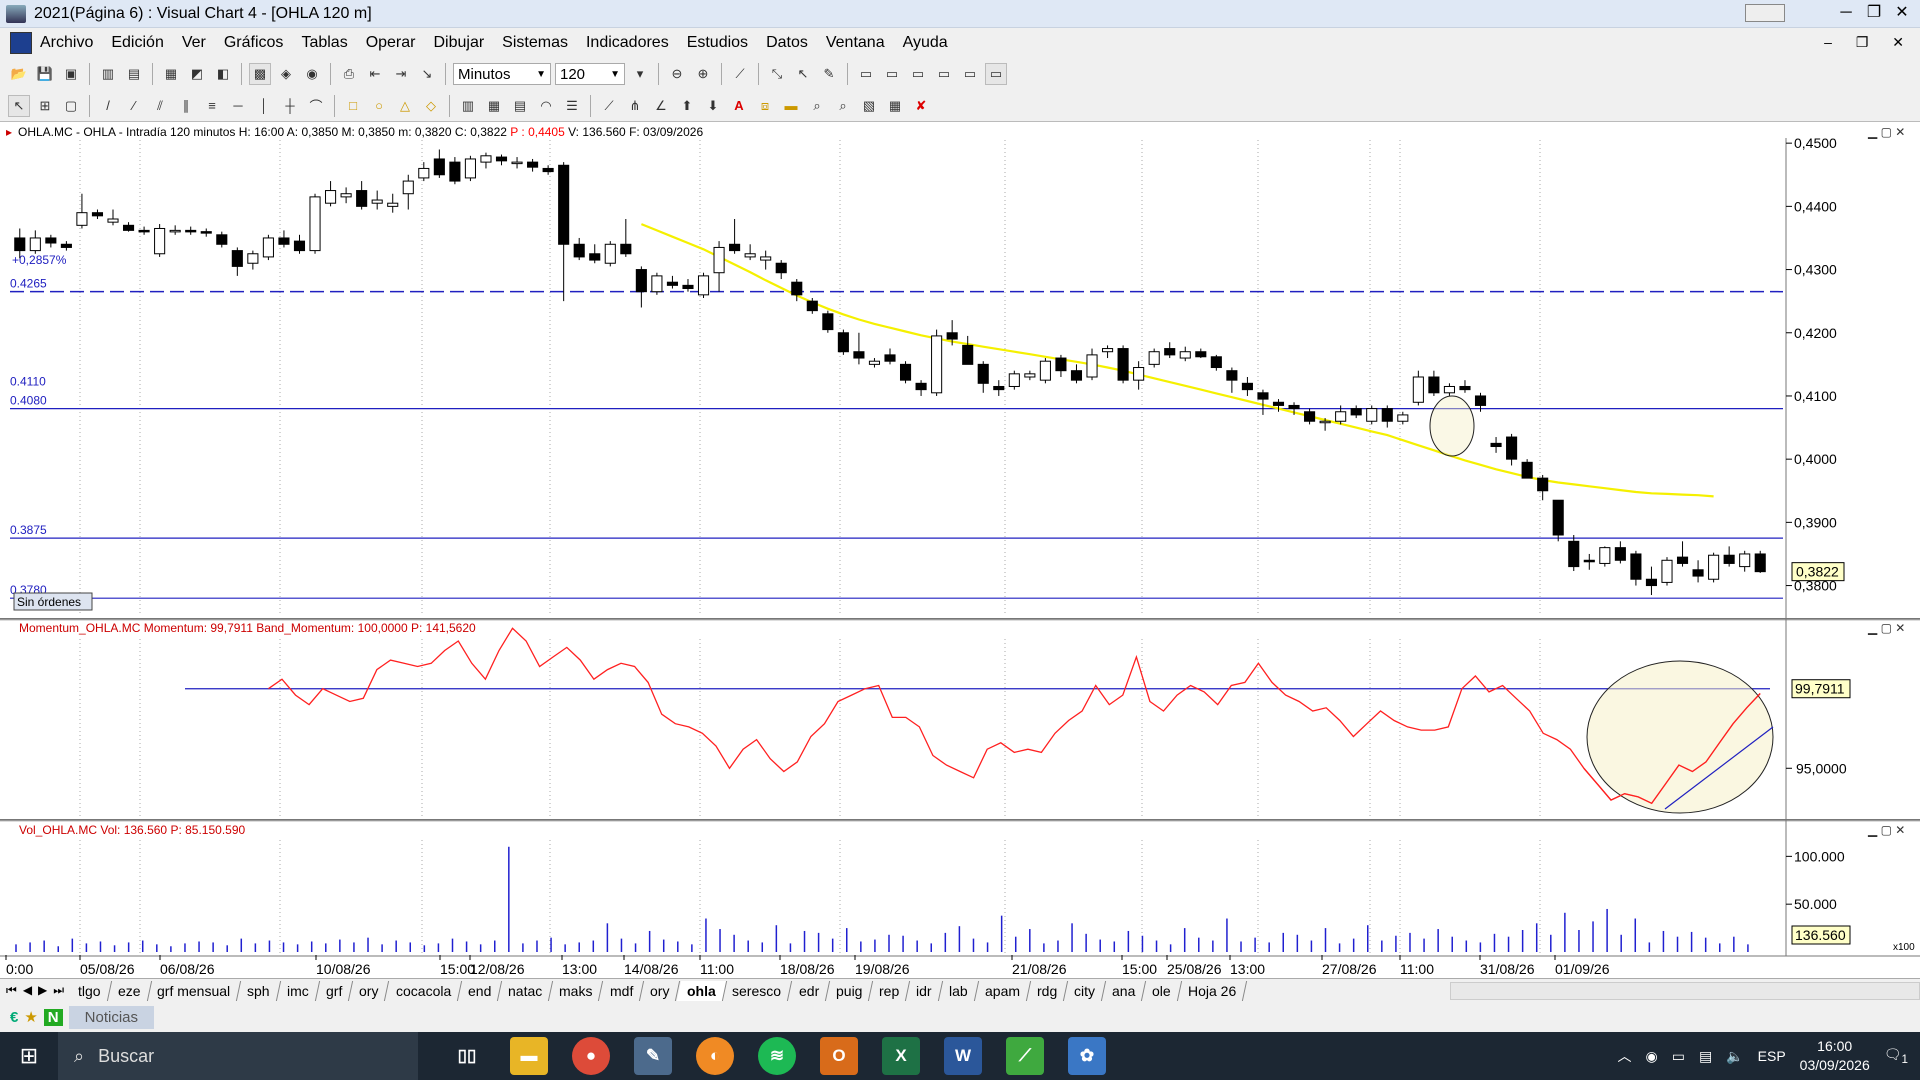  What do you see at coordinates (423, 990) in the screenshot?
I see `sheet-tab-cocacola: cocacola` at bounding box center [423, 990].